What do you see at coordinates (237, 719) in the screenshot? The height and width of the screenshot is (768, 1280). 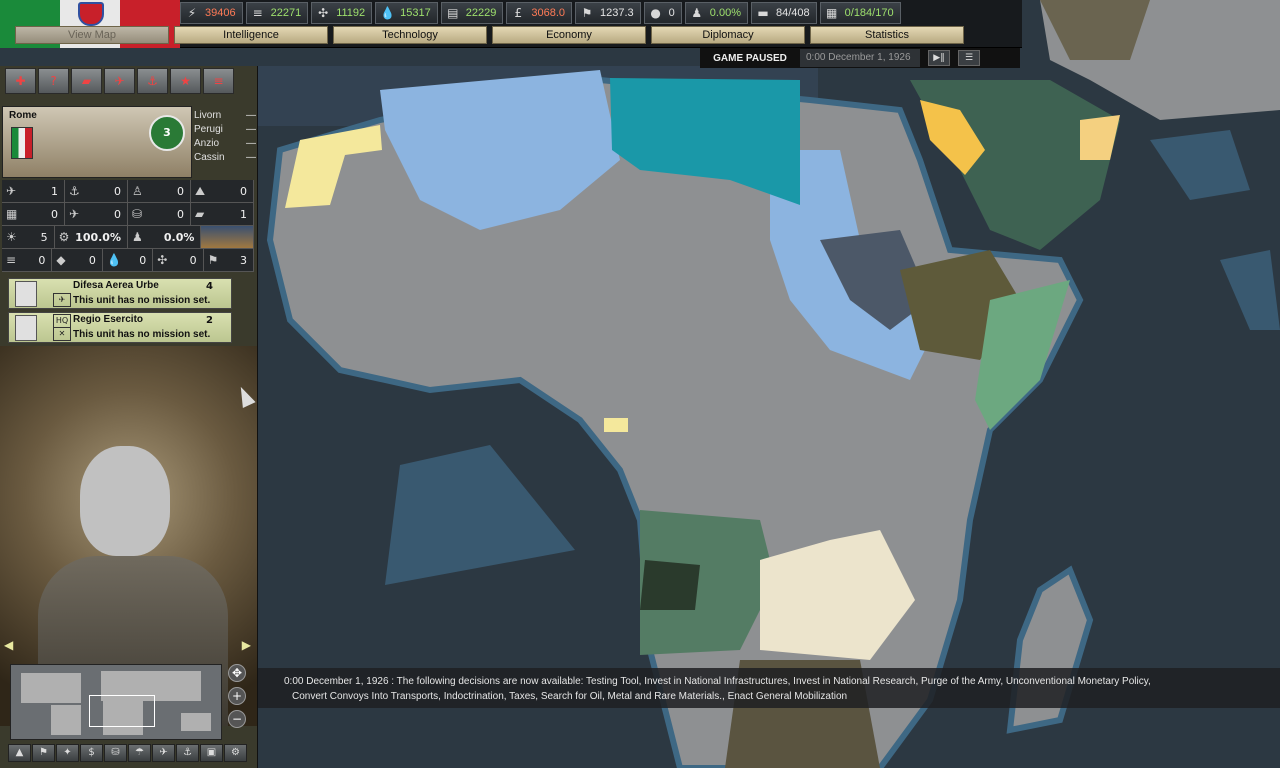 I see `zoom-out-icon: −` at bounding box center [237, 719].